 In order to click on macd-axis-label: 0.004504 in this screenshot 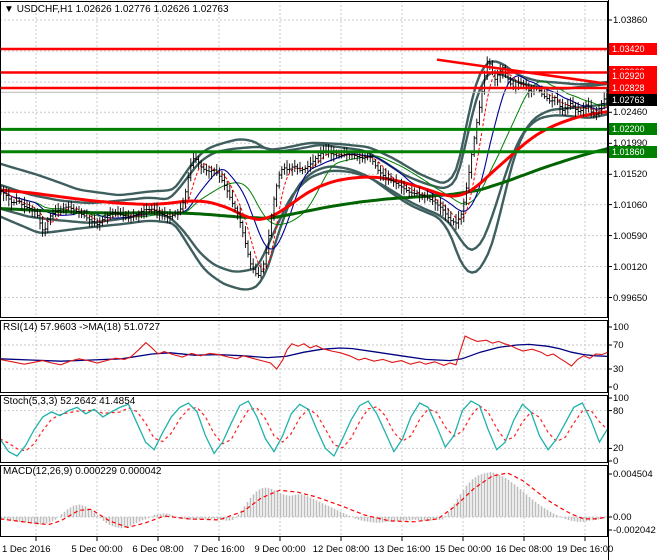, I will do `click(633, 474)`.